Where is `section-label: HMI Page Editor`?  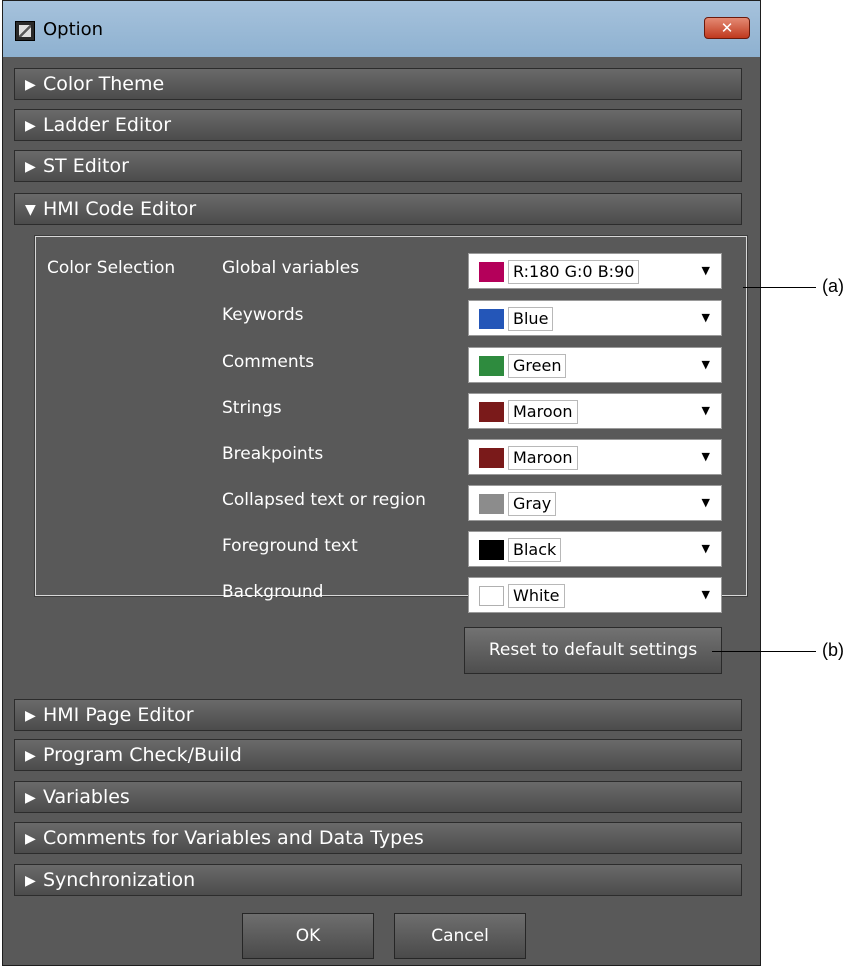
section-label: HMI Page Editor is located at coordinates (118, 715).